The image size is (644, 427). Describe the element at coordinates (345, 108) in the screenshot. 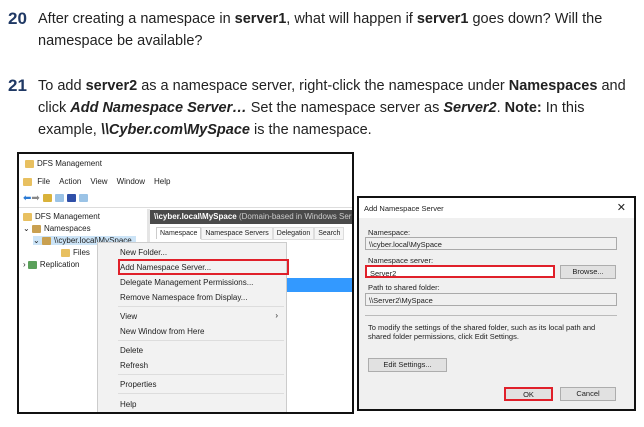

I see `text: Set the namespace server as` at that location.